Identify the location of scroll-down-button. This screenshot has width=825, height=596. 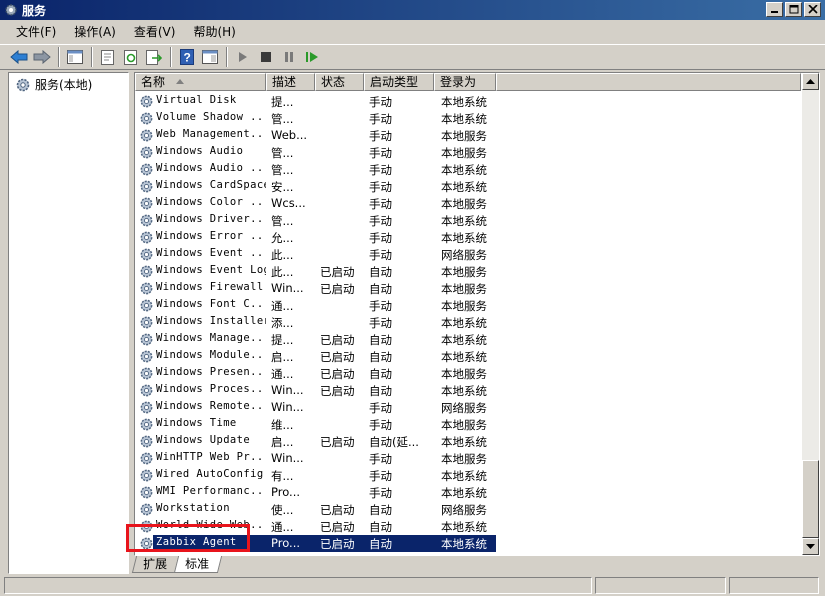
(810, 546).